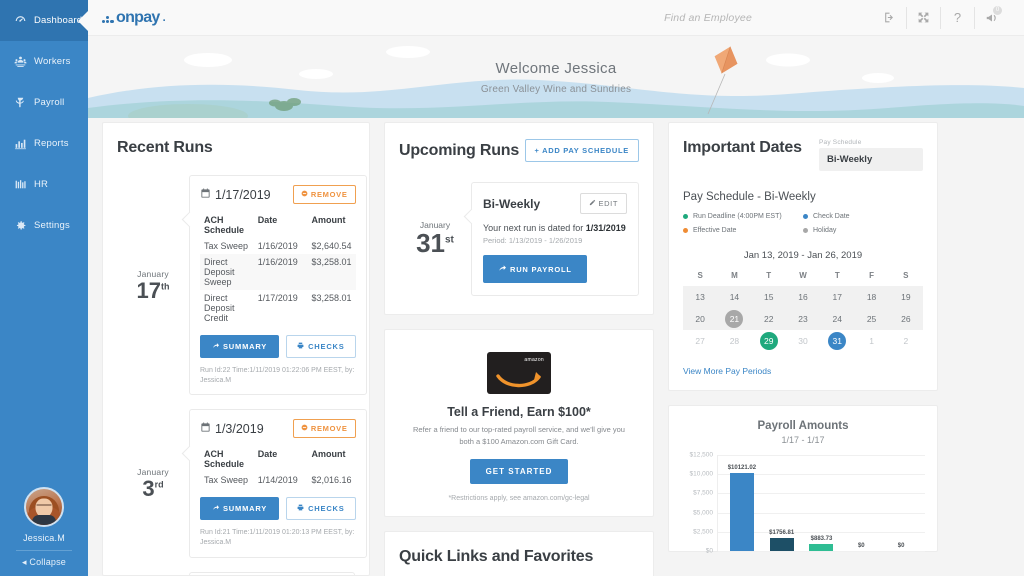  What do you see at coordinates (153, 488) in the screenshot?
I see `run-day: 3rd` at bounding box center [153, 488].